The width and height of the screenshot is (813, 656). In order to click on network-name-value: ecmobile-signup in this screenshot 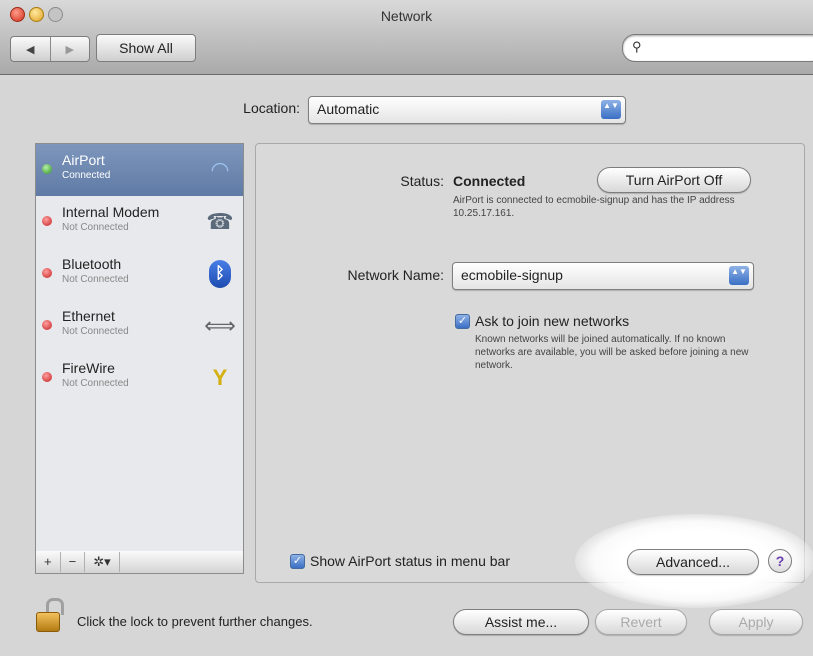, I will do `click(512, 275)`.